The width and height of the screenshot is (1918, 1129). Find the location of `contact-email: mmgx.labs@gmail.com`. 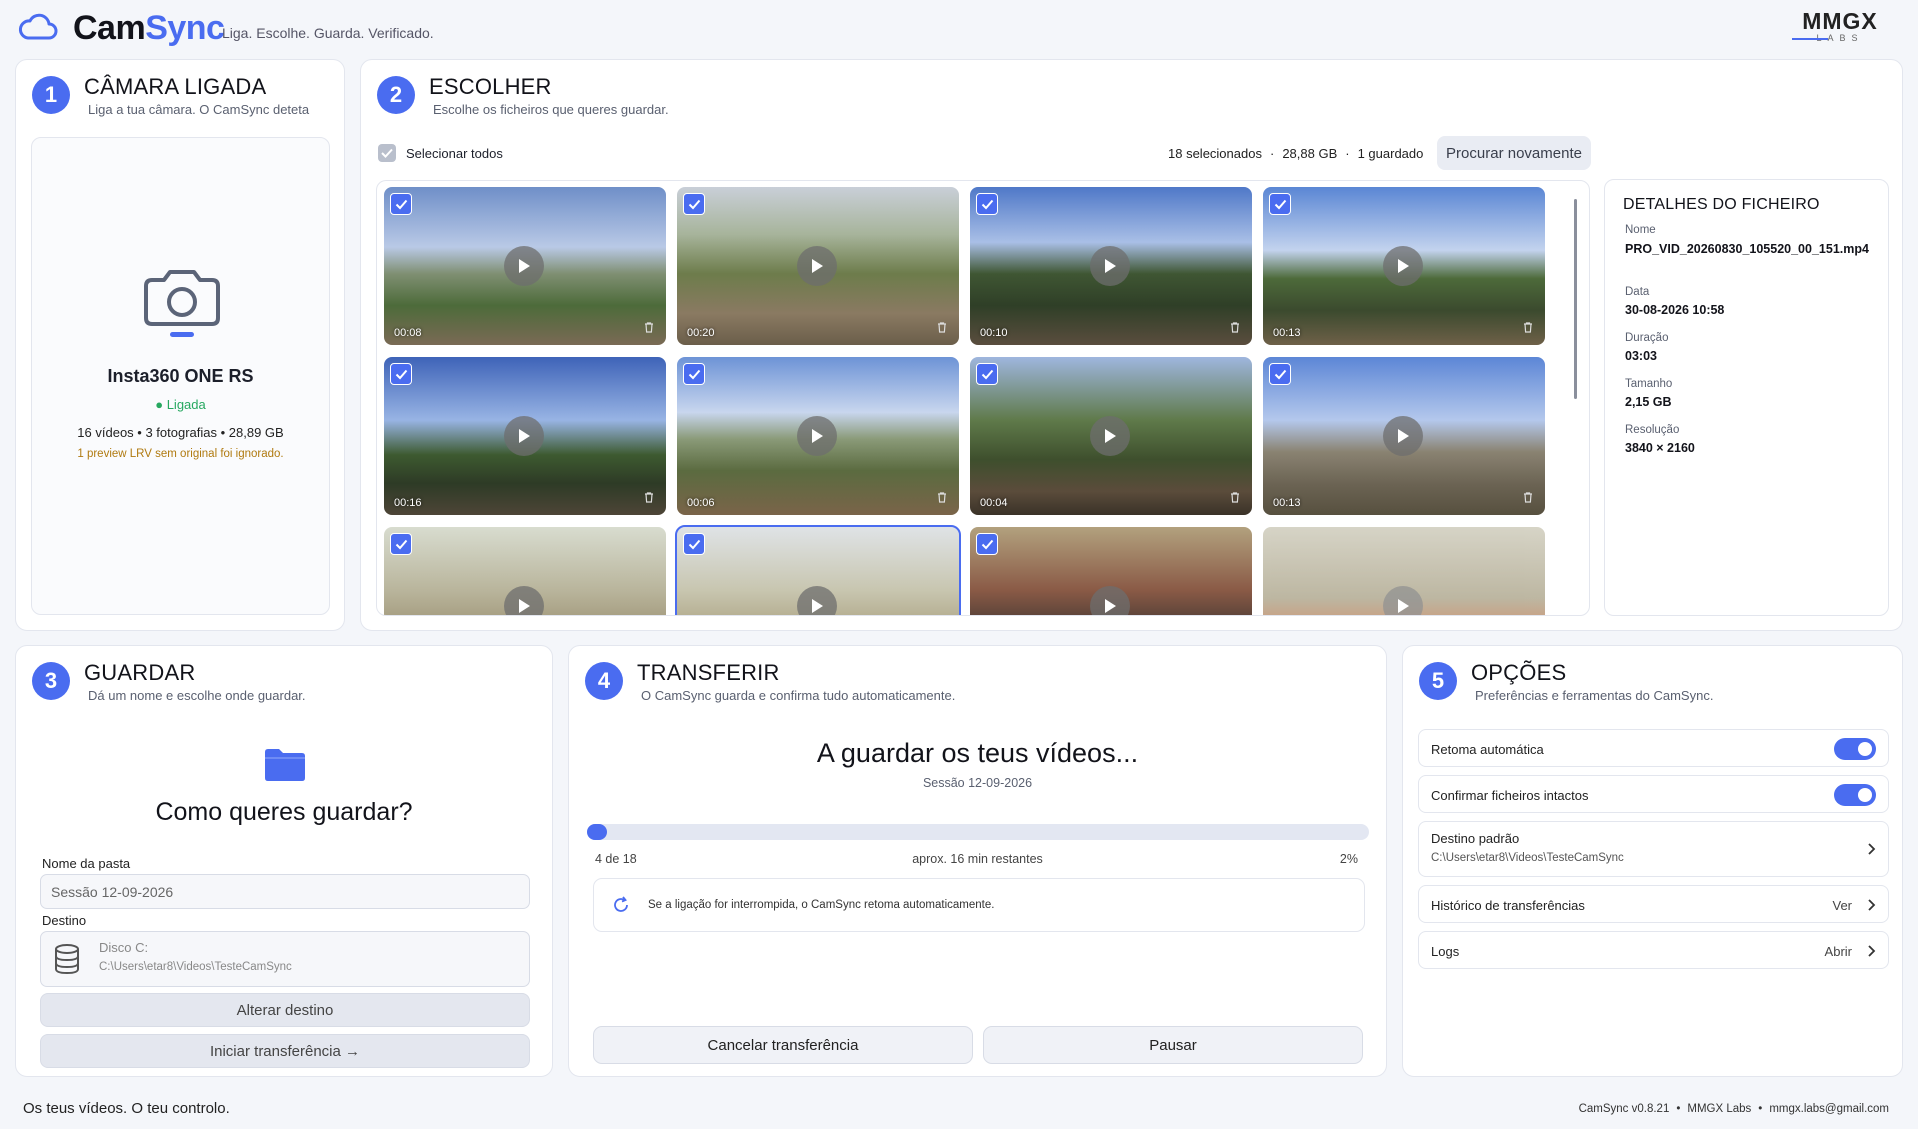

contact-email: mmgx.labs@gmail.com is located at coordinates (1829, 1109).